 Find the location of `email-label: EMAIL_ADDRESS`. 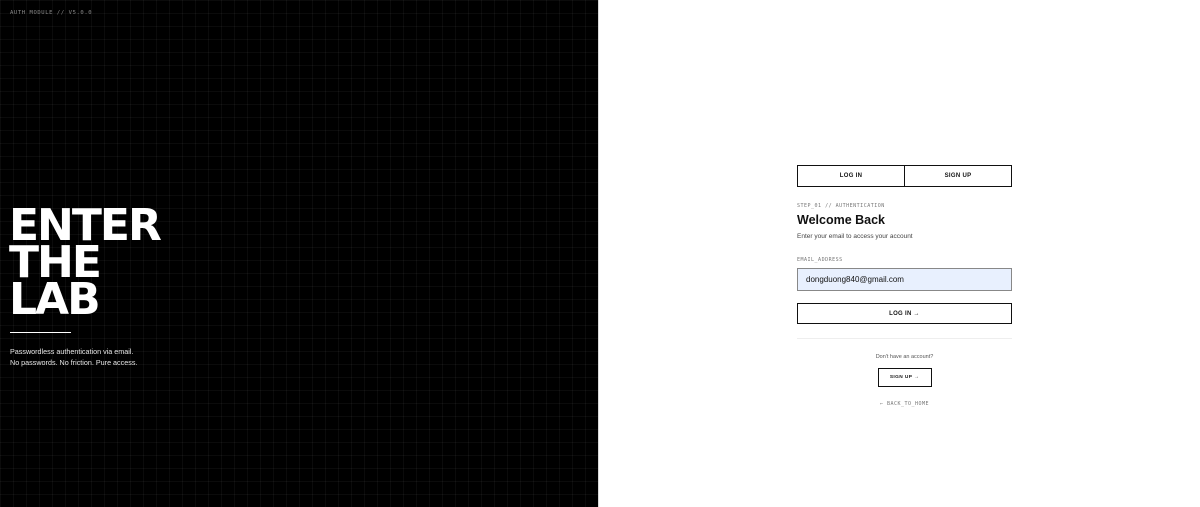

email-label: EMAIL_ADDRESS is located at coordinates (820, 260).